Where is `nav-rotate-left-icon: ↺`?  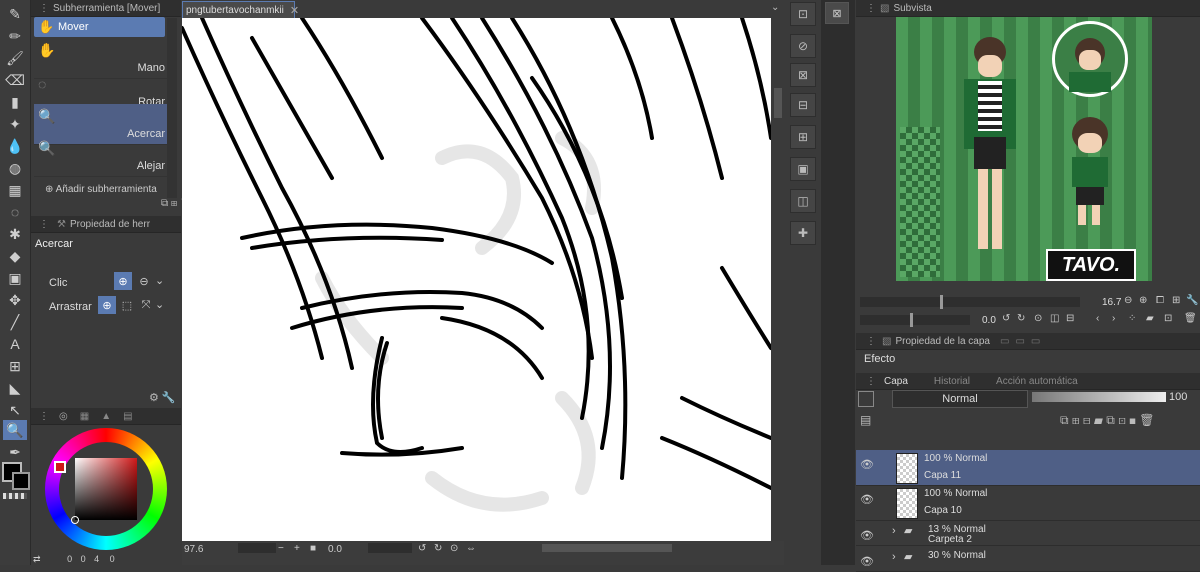
nav-rotate-left-icon: ↺ is located at coordinates (1006, 318).